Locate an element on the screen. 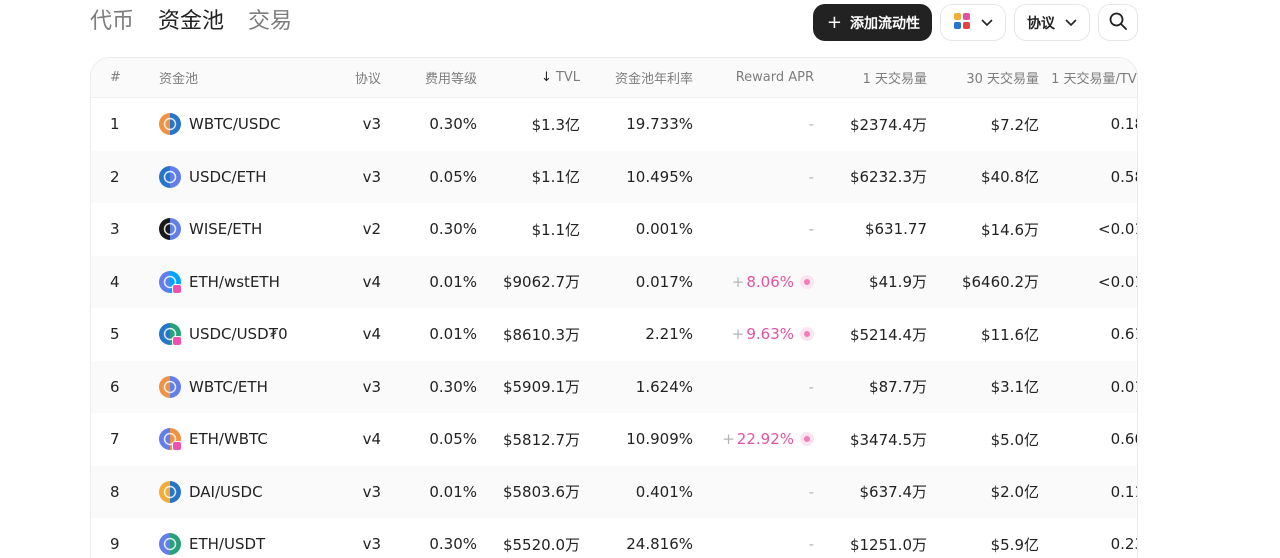  pool-cell: USDC/ETH is located at coordinates (254, 176).